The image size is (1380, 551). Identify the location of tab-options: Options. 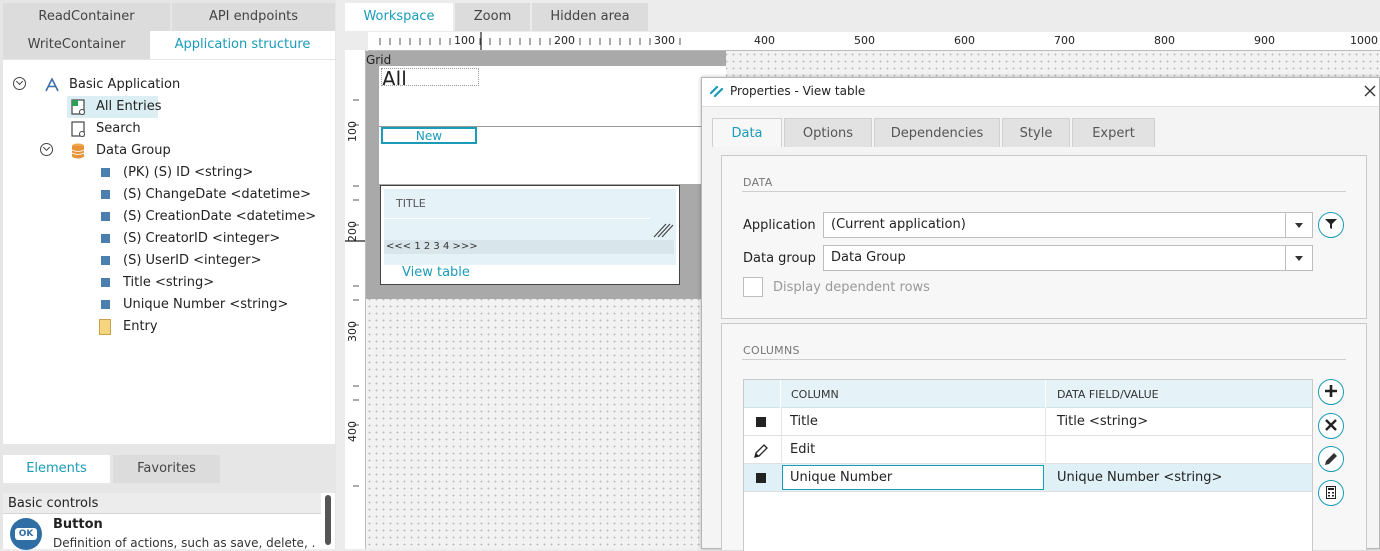
(828, 132).